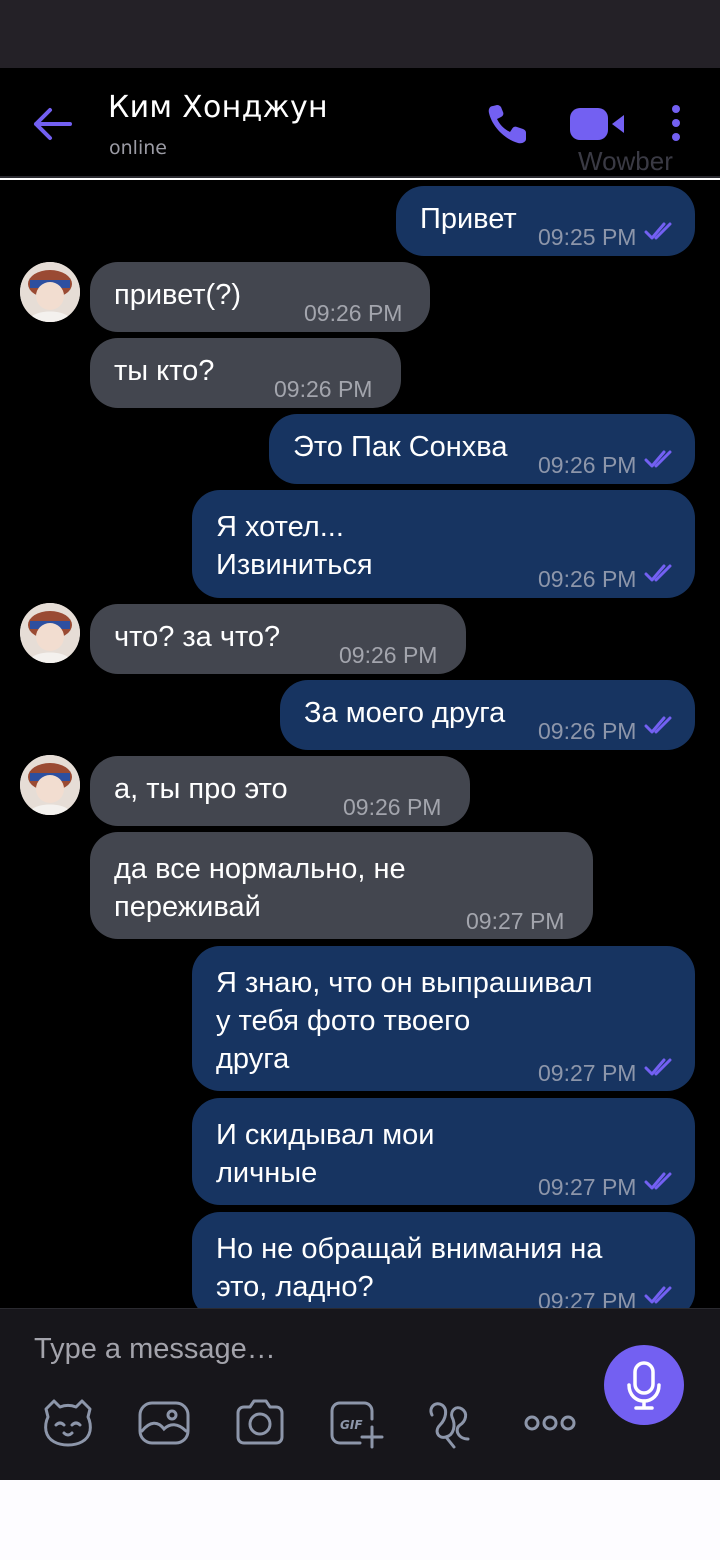 This screenshot has height=1560, width=720. What do you see at coordinates (360, 1520) in the screenshot?
I see `system-navigation-area` at bounding box center [360, 1520].